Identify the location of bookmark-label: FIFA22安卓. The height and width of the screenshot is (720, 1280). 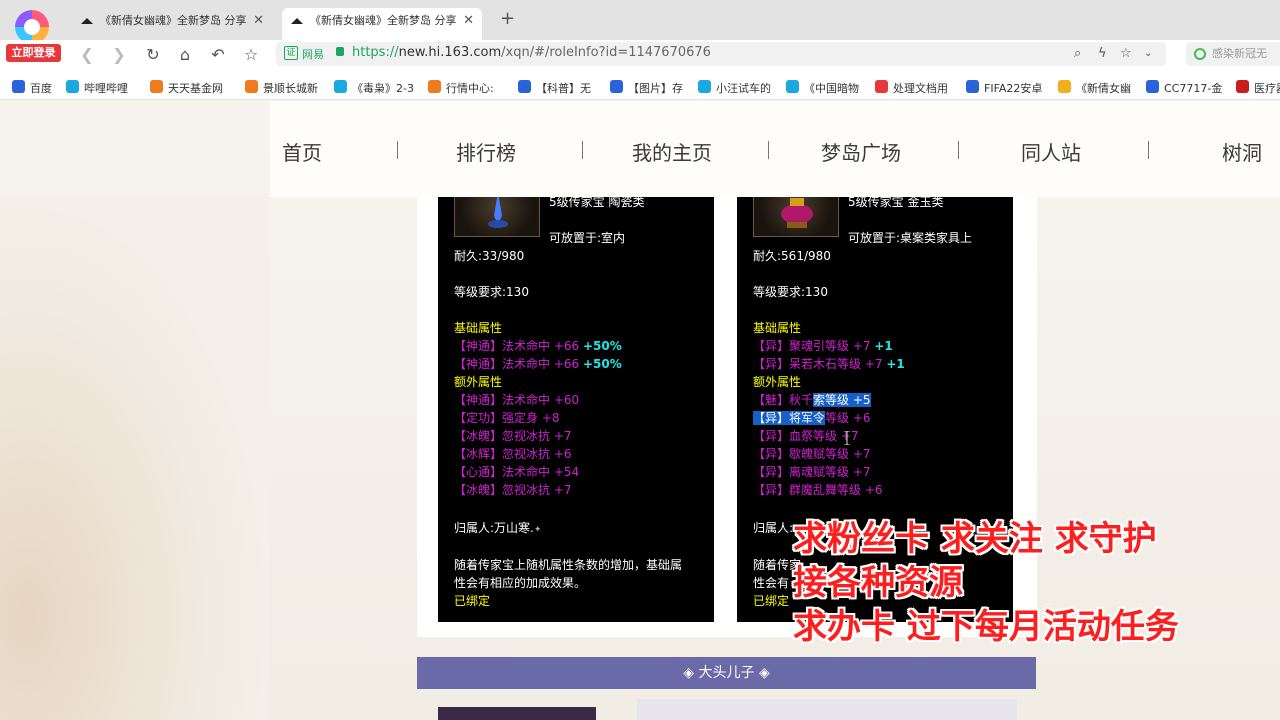
(1013, 88).